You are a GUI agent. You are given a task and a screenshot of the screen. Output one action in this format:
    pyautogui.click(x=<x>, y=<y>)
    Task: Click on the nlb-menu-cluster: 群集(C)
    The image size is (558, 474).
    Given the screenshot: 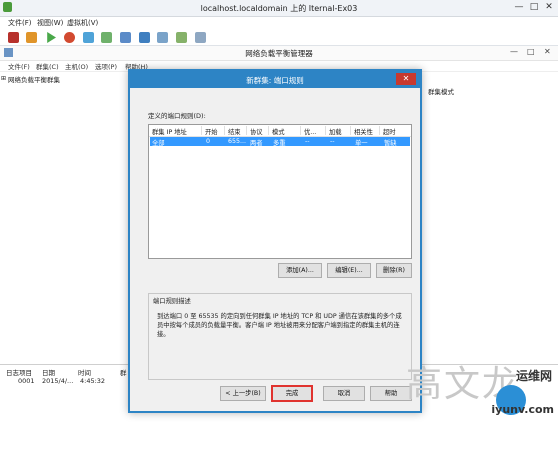 What is the action you would take?
    pyautogui.click(x=47, y=66)
    